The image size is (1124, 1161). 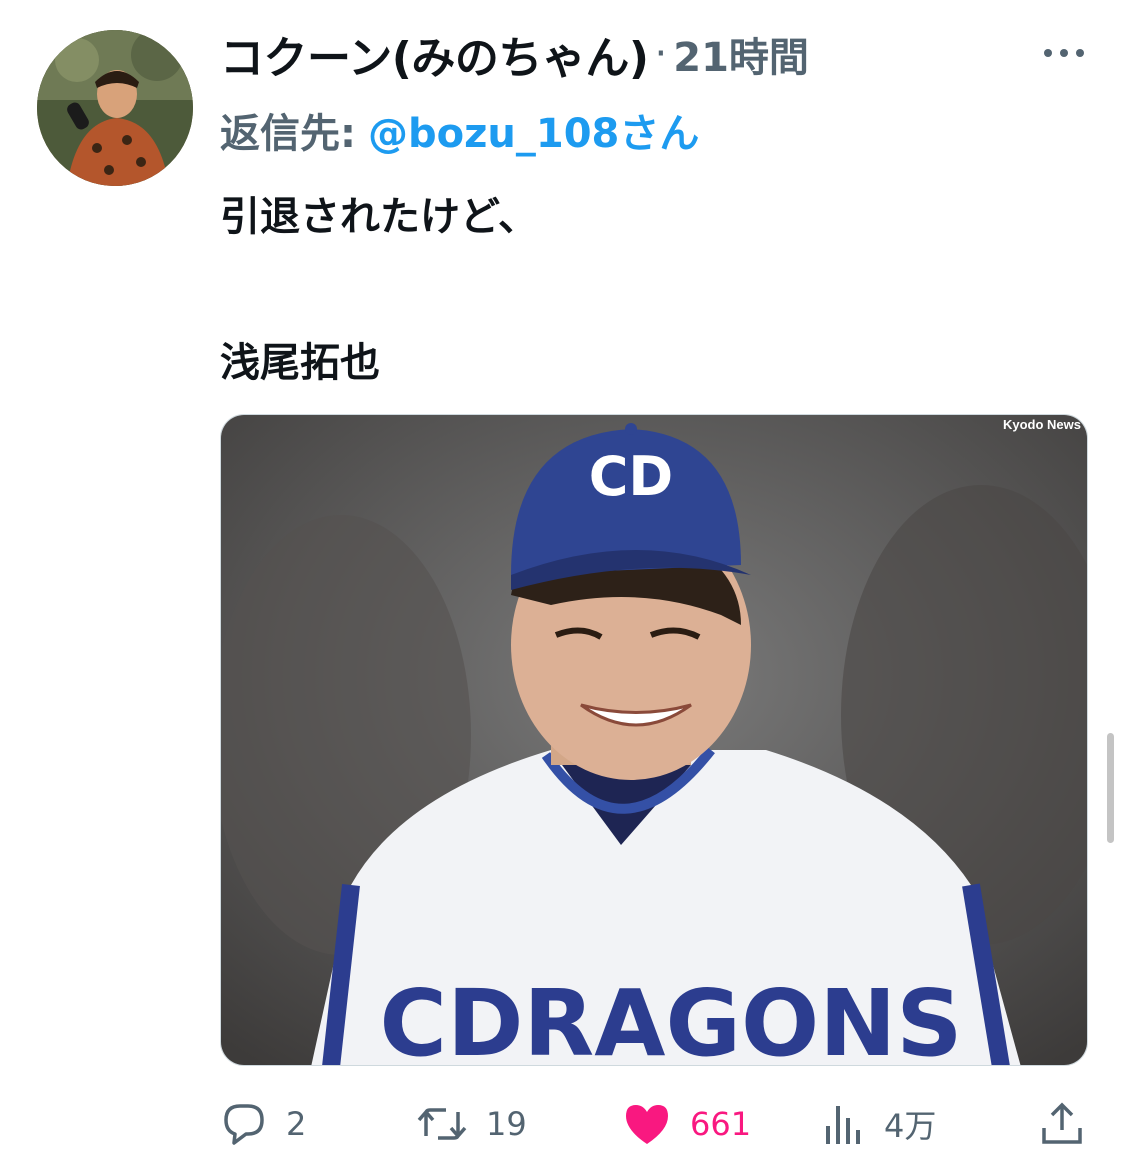 What do you see at coordinates (1110, 788) in the screenshot?
I see `scrollbar` at bounding box center [1110, 788].